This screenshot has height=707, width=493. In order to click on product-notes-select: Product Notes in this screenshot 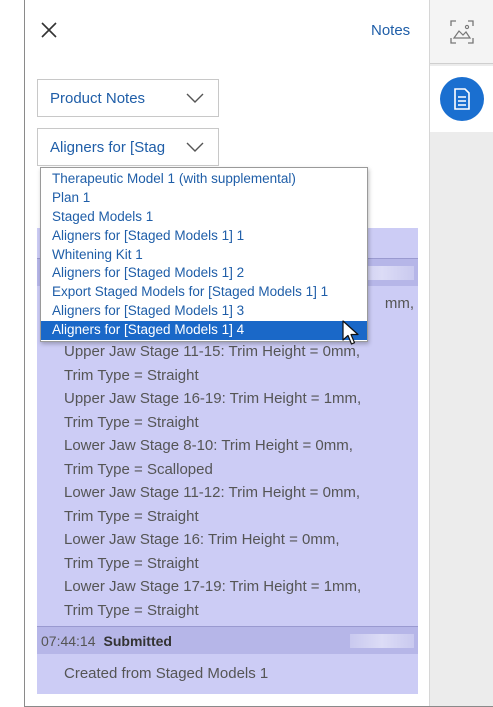, I will do `click(128, 98)`.